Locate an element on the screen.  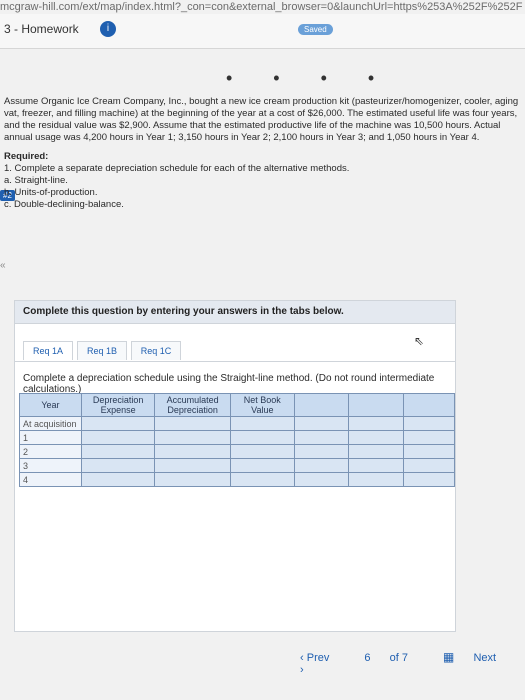
method-item: a. Straight-line. is located at coordinates (36, 180).